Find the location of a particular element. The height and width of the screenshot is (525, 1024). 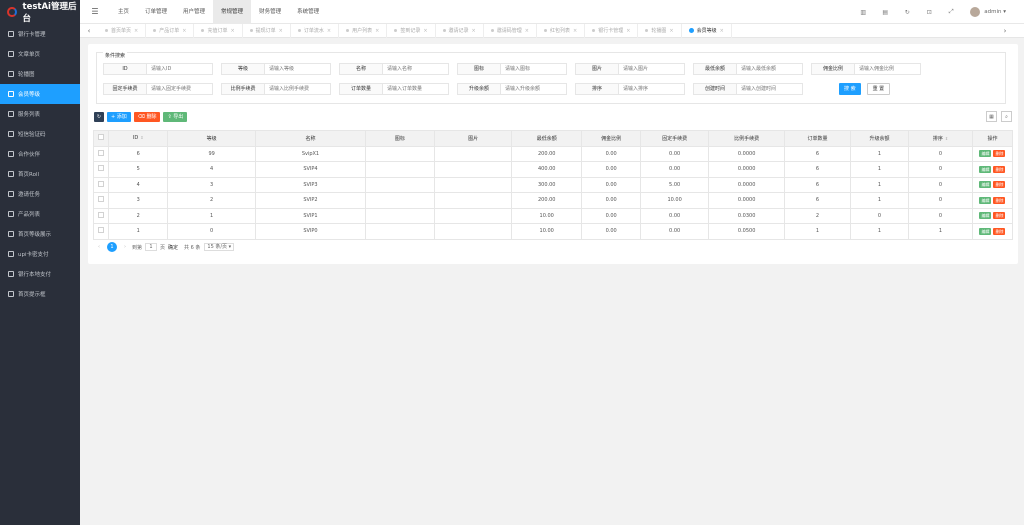

page-tab: 邀请记录 × is located at coordinates (460, 30).